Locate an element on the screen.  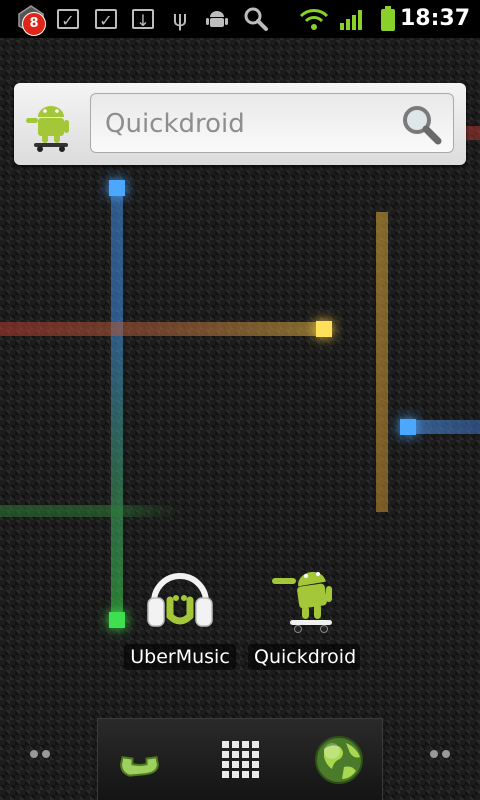
wifi-icon is located at coordinates (314, 19).